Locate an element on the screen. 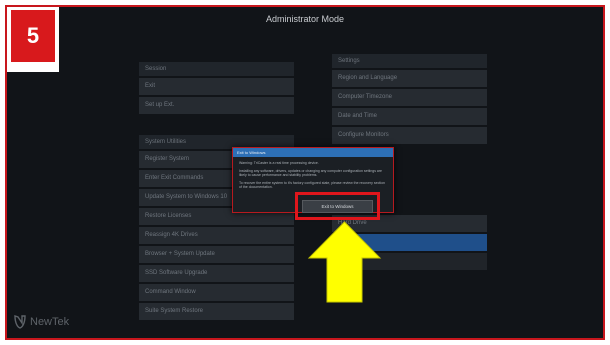 The image size is (610, 345). dialog-title: Exit to Windows is located at coordinates (313, 152).